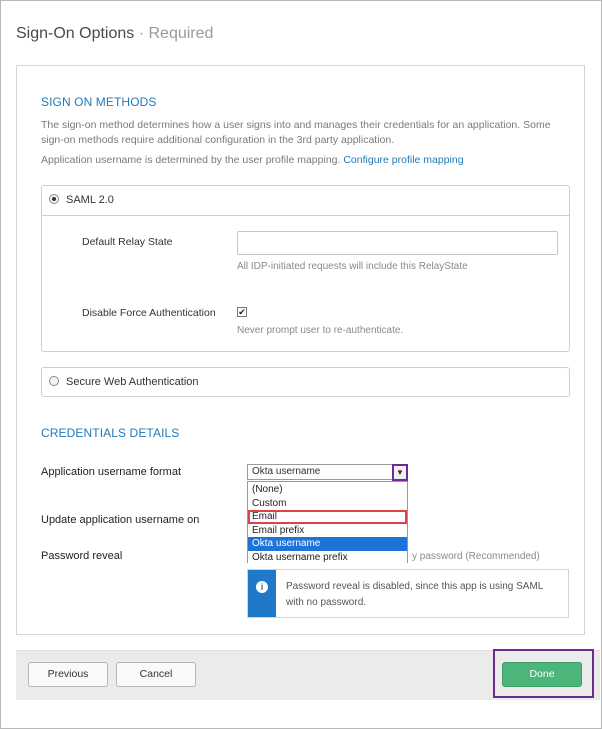 The image size is (602, 729). What do you see at coordinates (320, 330) in the screenshot?
I see `disable-force-auth-hint: Never prompt user to re-authenticate.` at bounding box center [320, 330].